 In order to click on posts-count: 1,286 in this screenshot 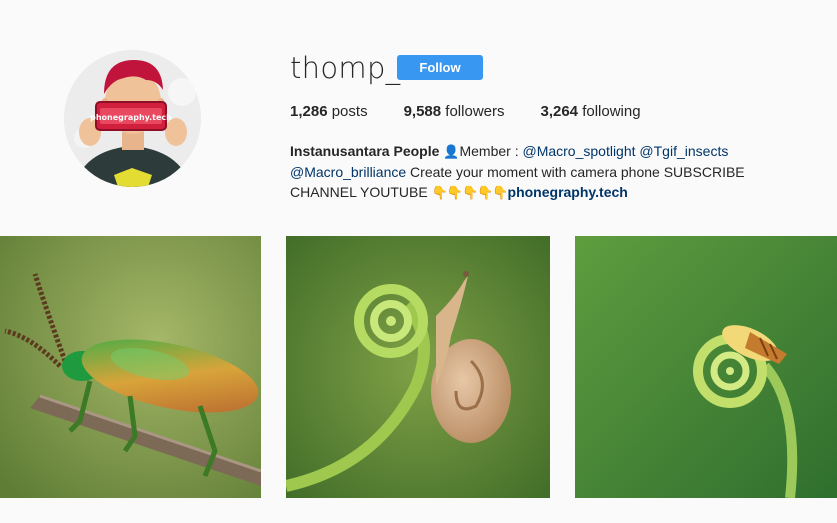, I will do `click(309, 111)`.